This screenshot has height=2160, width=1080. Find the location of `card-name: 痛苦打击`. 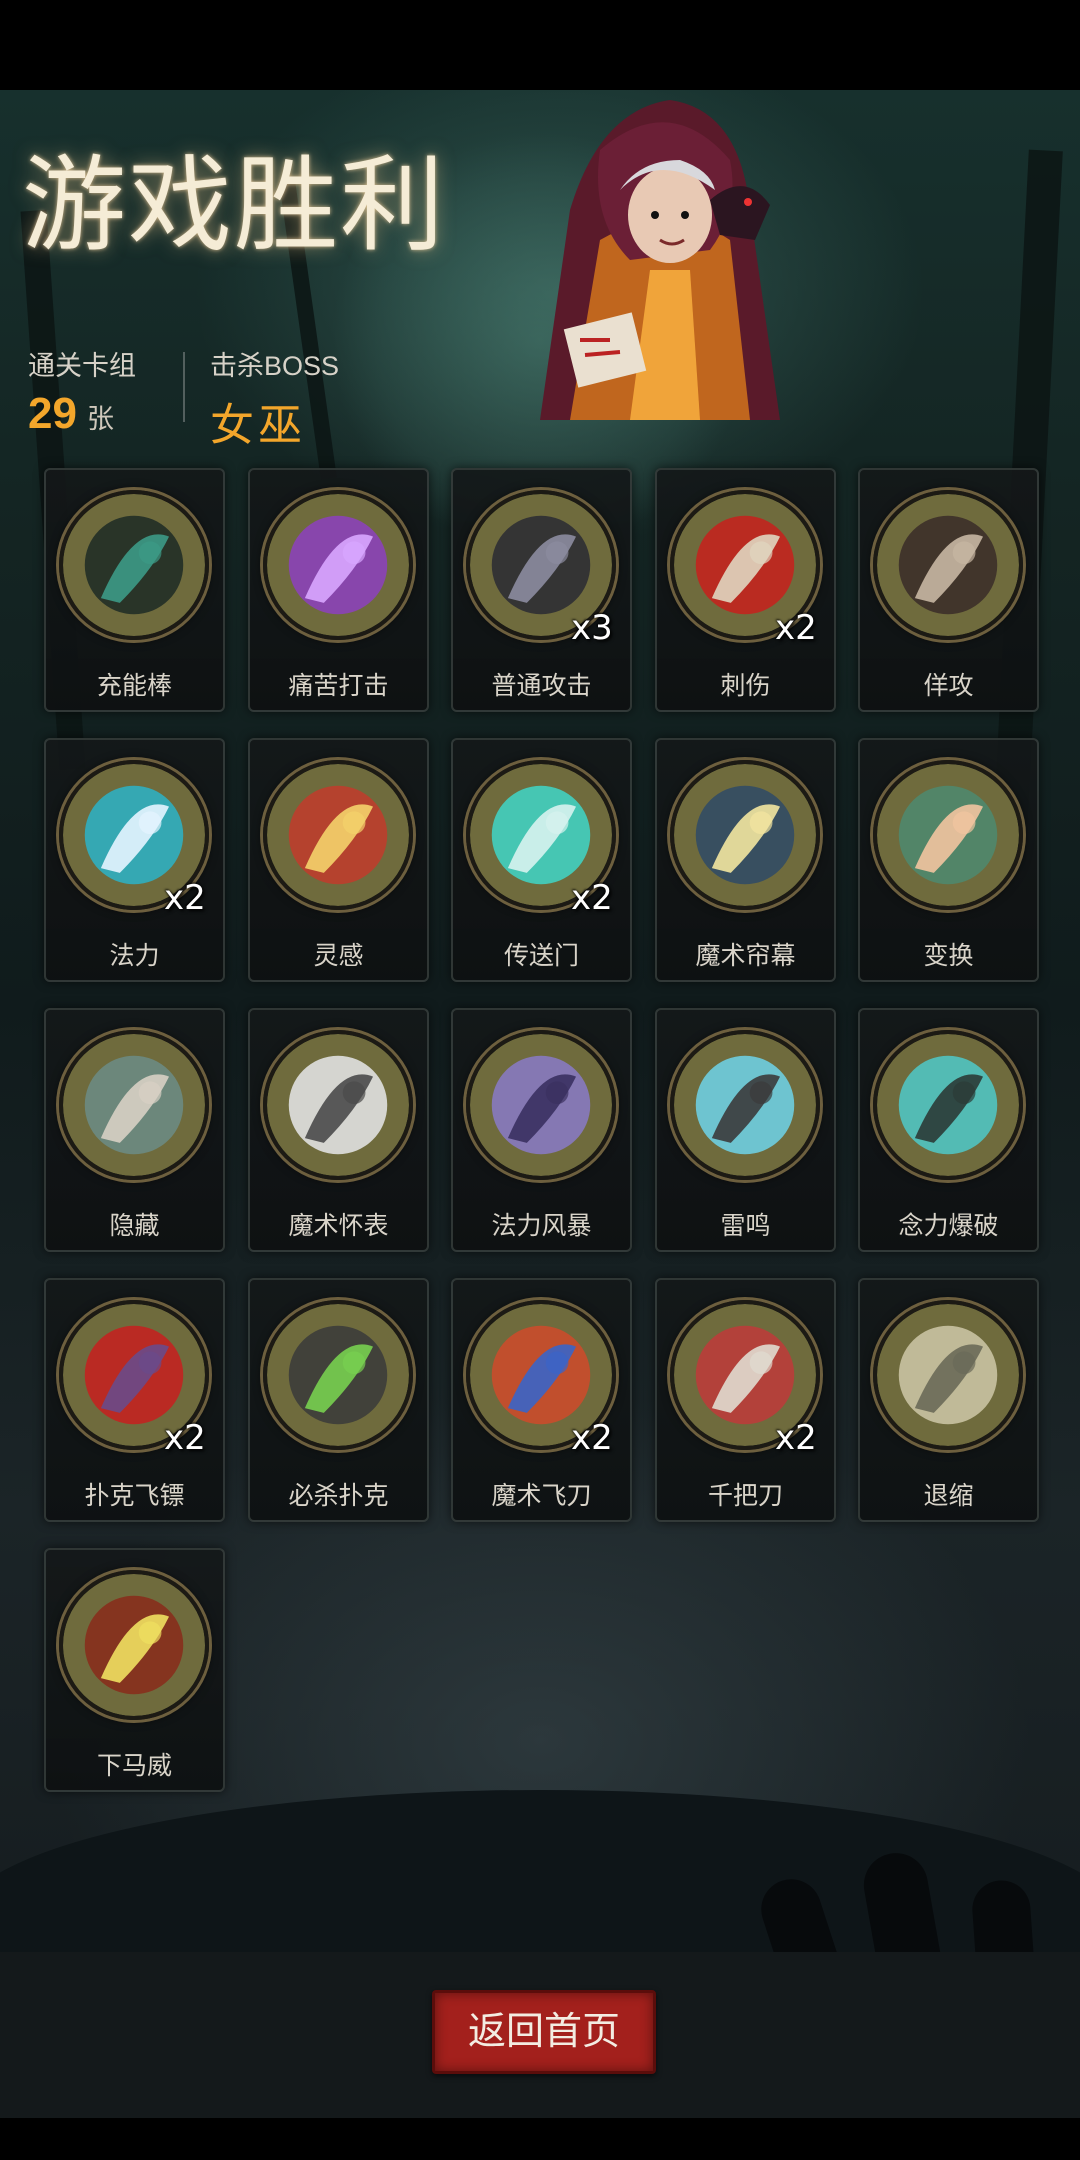

card-name: 痛苦打击 is located at coordinates (338, 686).